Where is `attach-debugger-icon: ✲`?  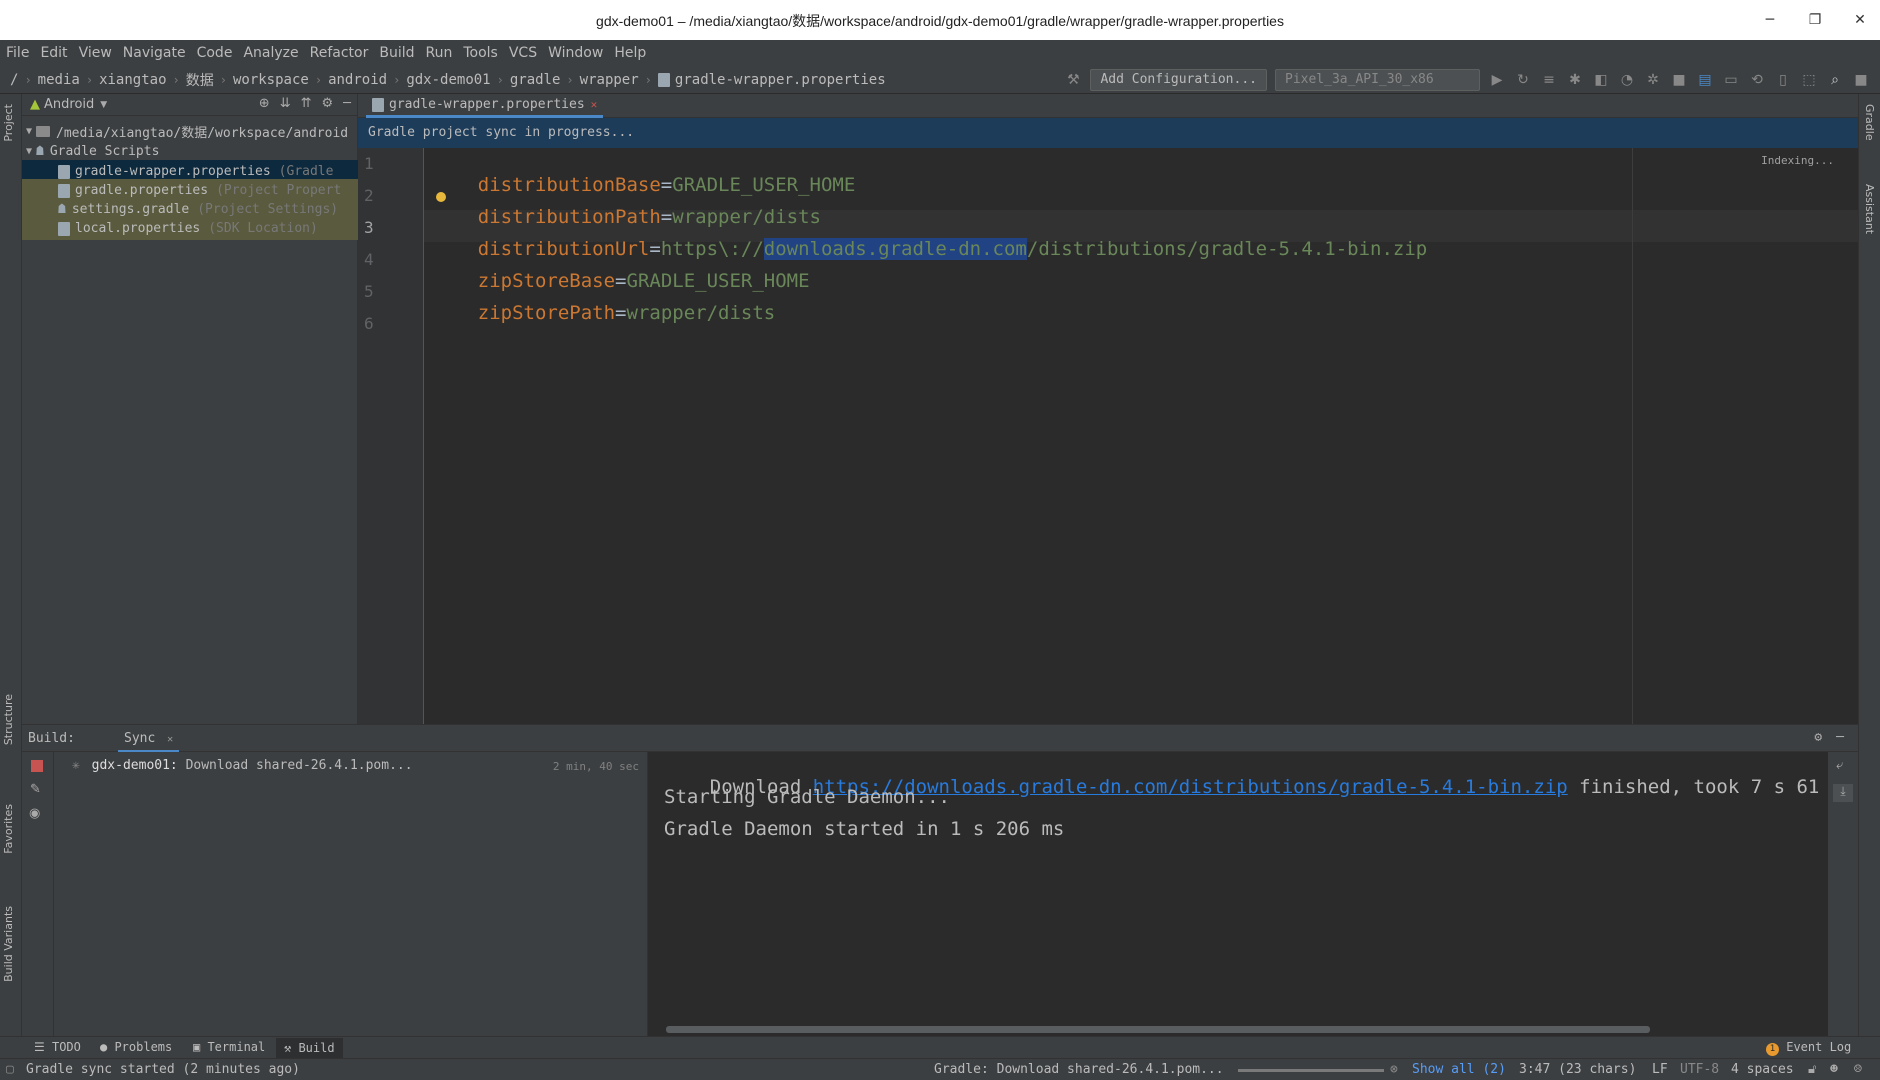 attach-debugger-icon: ✲ is located at coordinates (1653, 80).